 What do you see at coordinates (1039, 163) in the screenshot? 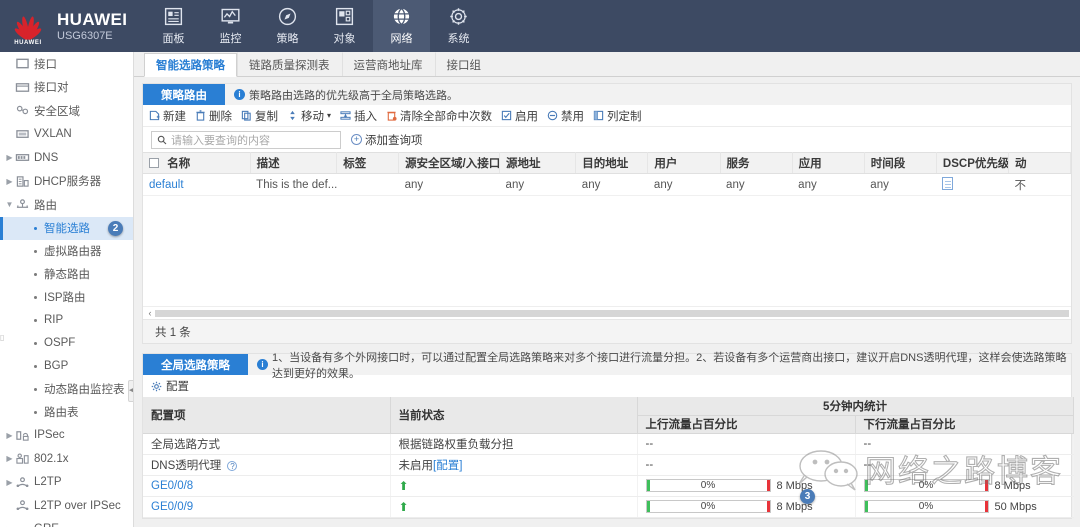
I see `col-action: 动` at bounding box center [1039, 163].